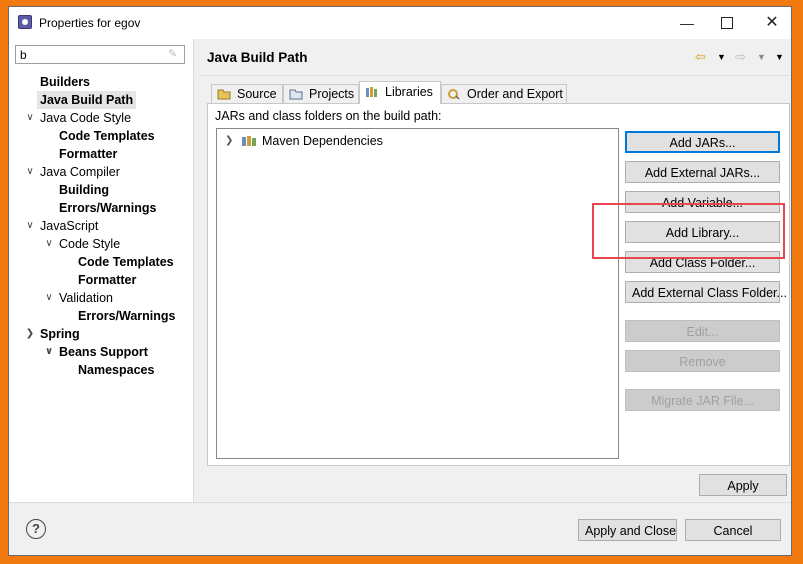  I want to click on tab-order-and-export: Order and Export, so click(504, 93).